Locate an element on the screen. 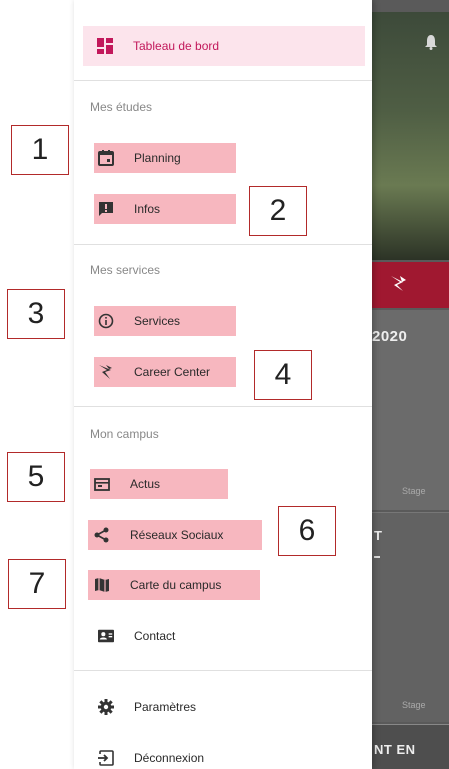 The image size is (449, 769). announcement-icon is located at coordinates (106, 209).